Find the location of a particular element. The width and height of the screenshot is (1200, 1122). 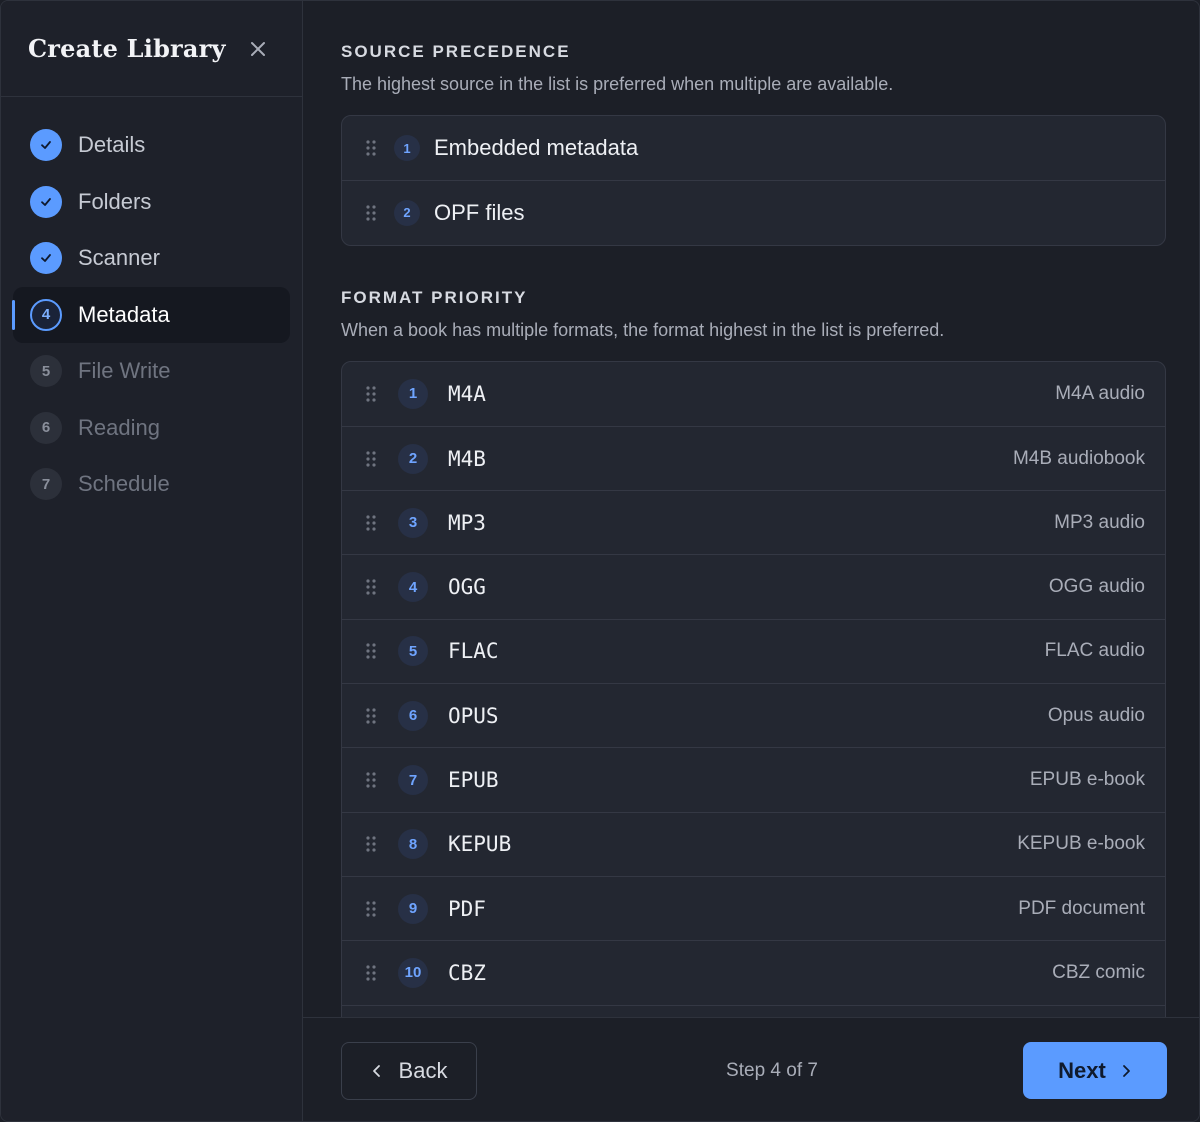

step-indicator: Step 4 of 7 is located at coordinates (772, 1070).